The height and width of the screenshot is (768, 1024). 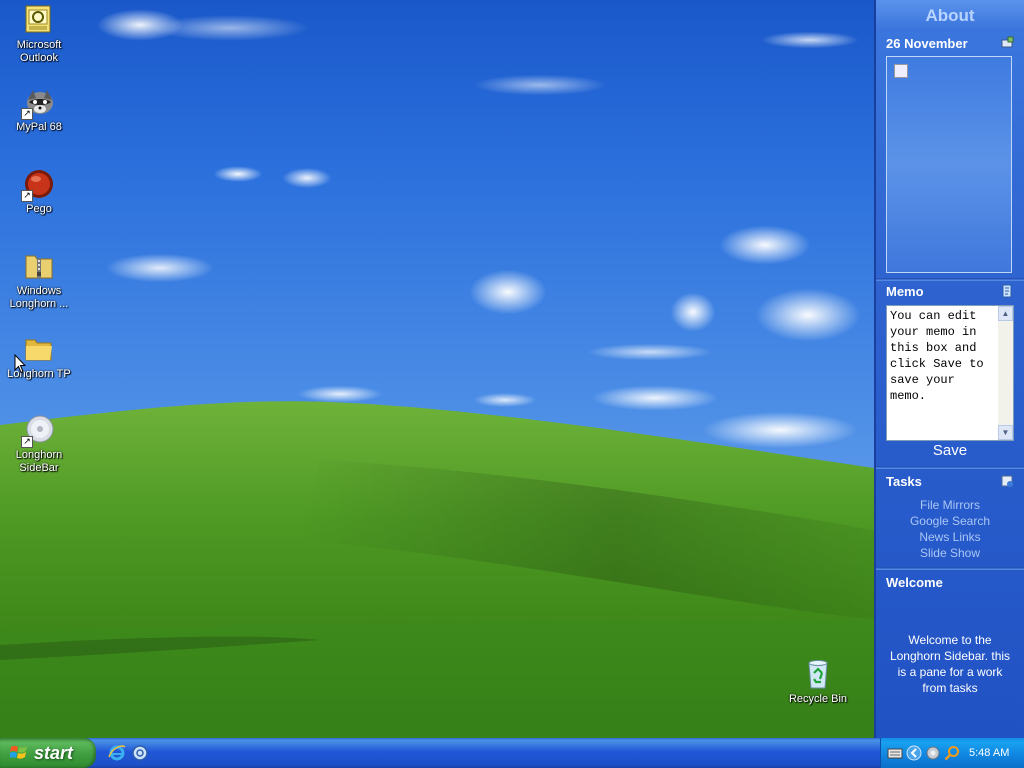 I want to click on desktop-icon-longhorn-sidebar: ↗ Longhorn SideBar, so click(x=39, y=444).